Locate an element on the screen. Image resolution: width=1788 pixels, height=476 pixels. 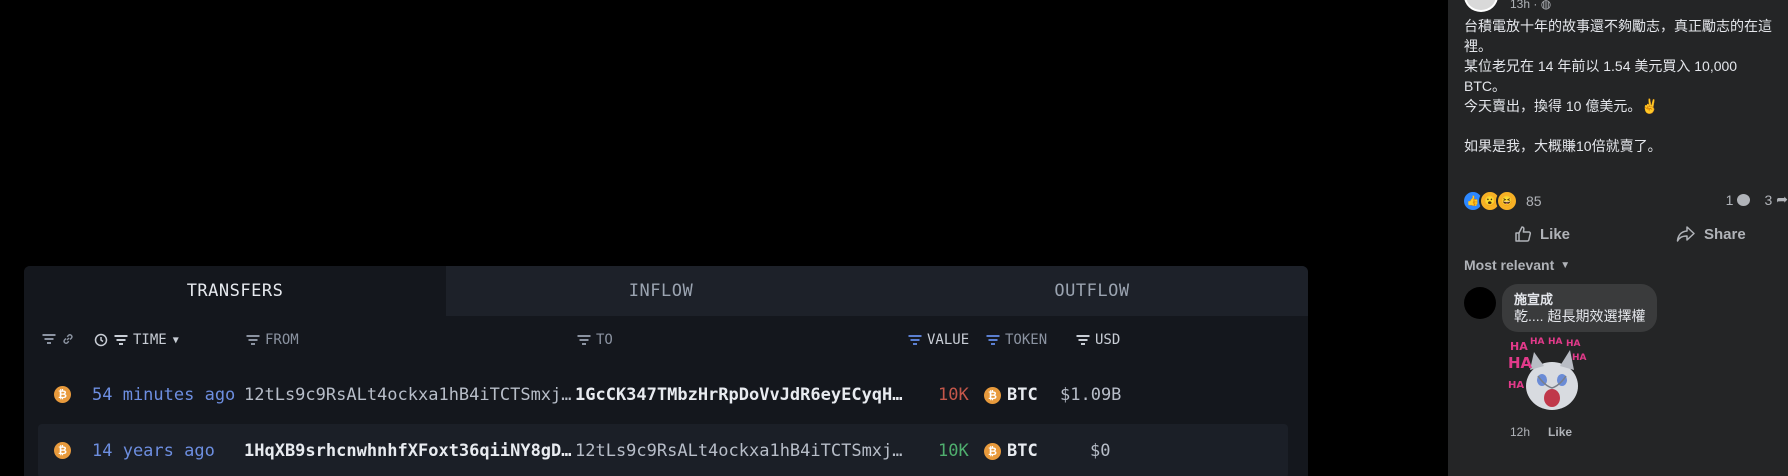
share-count: 3 ➦ is located at coordinates (1776, 199).